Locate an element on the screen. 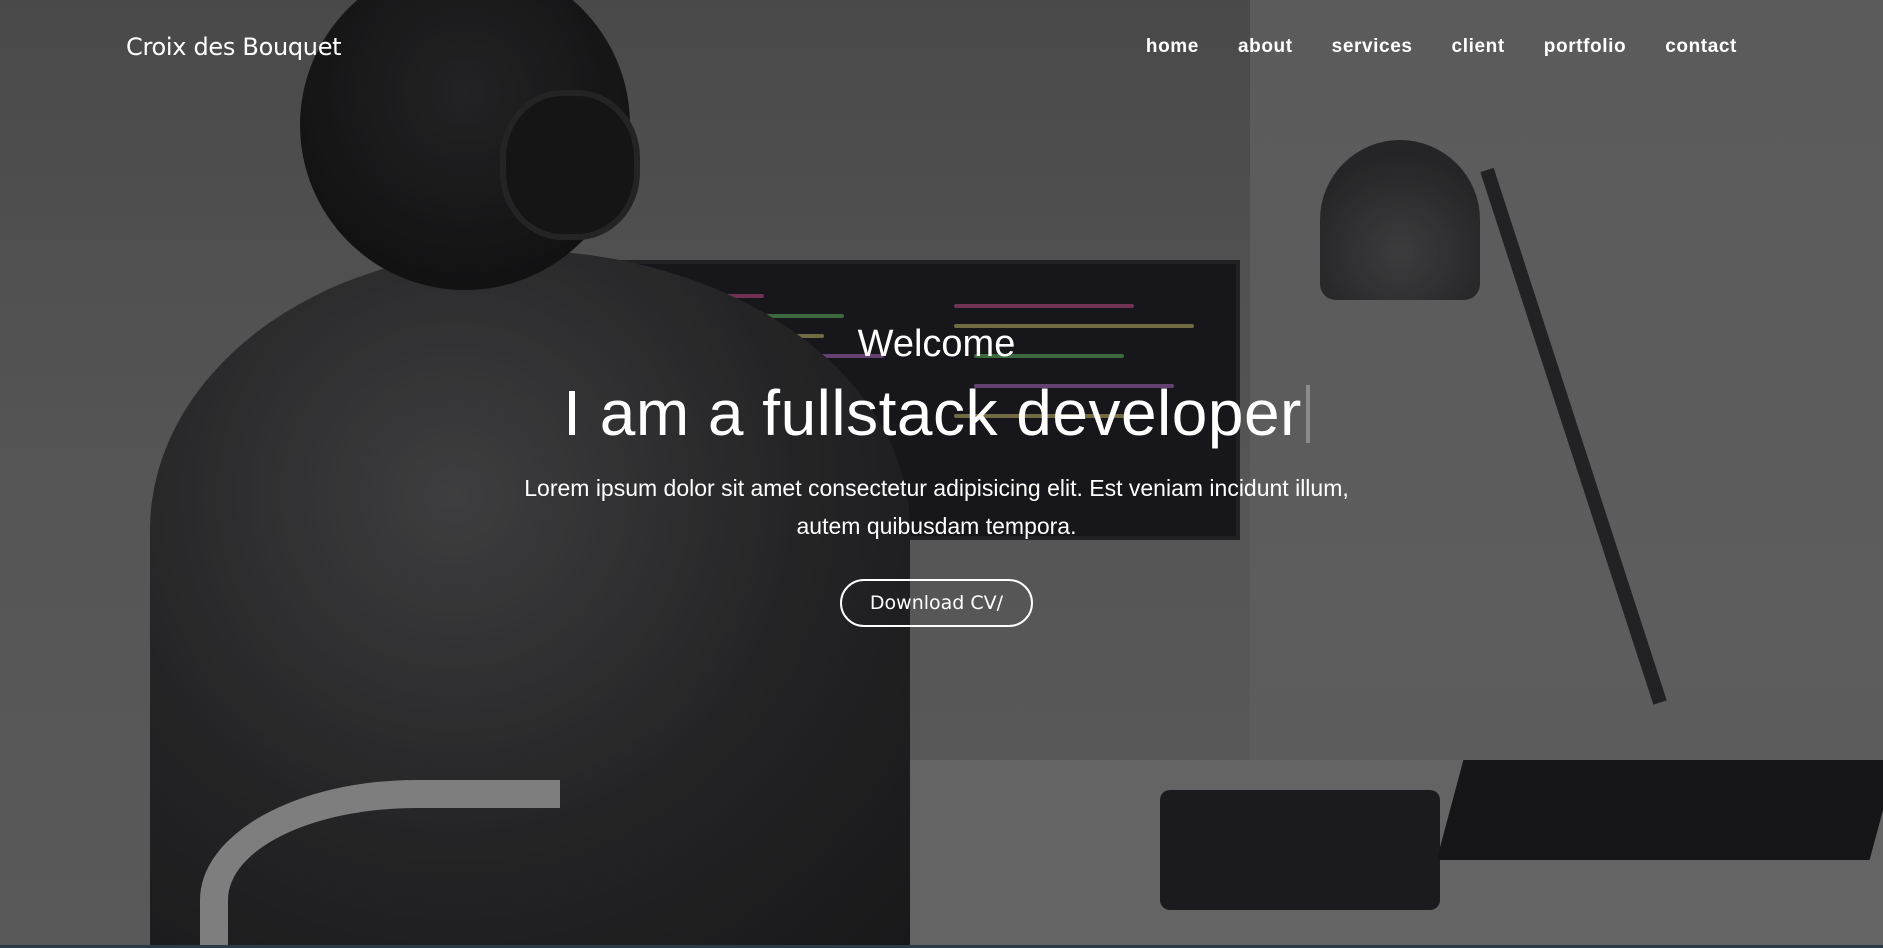 The image size is (1883, 948). brand-logo: Croix des Bouquet is located at coordinates (234, 47).